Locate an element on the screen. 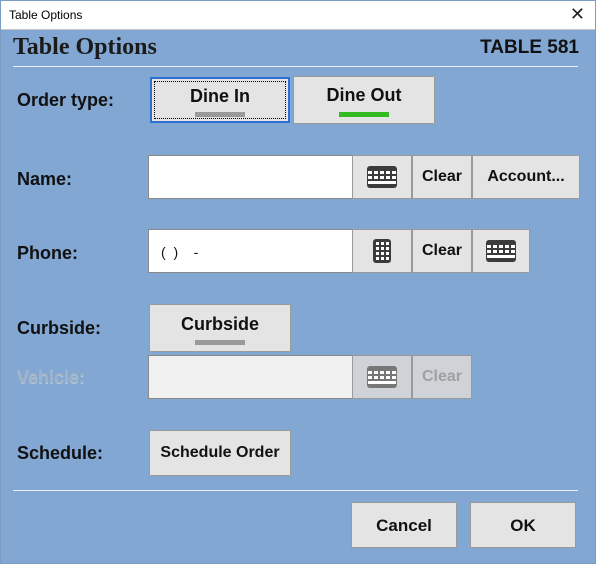 The height and width of the screenshot is (564, 596). dine-out-indicator is located at coordinates (364, 114).